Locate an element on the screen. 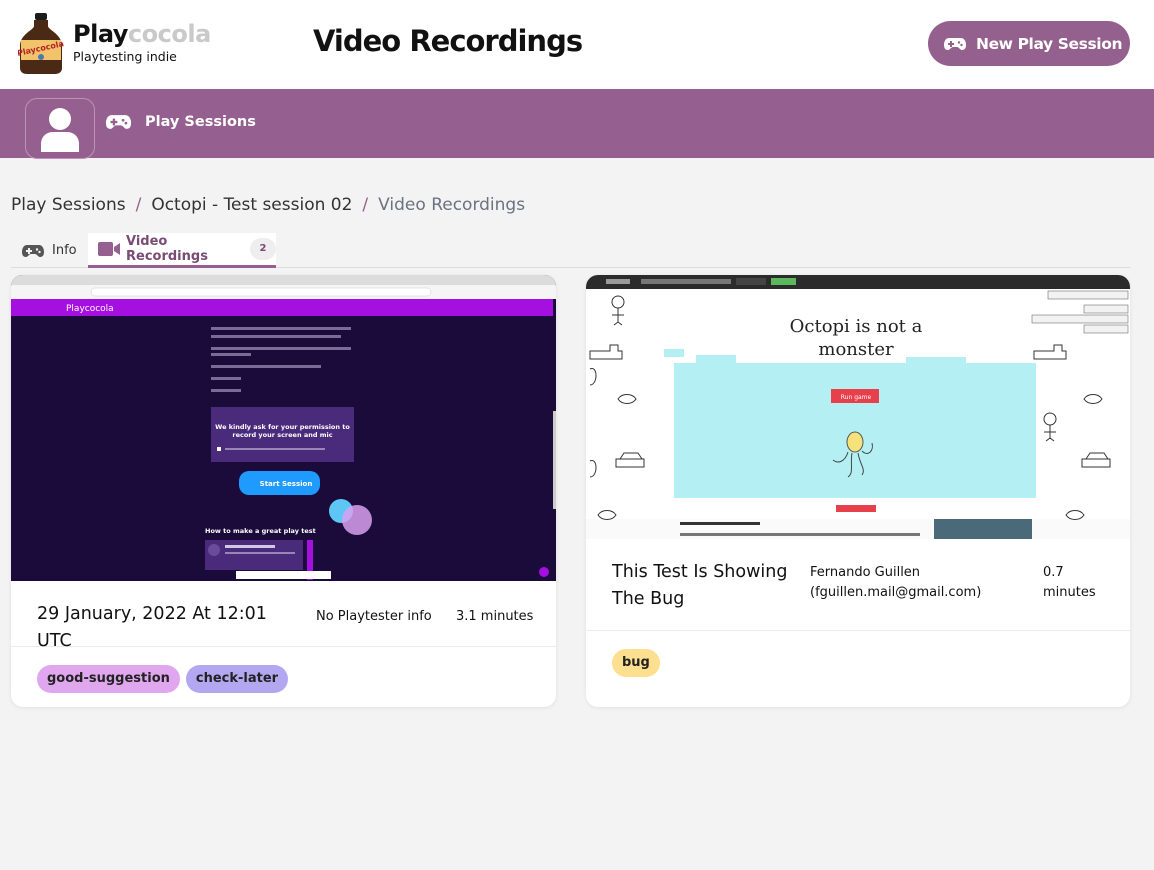  recording-duration: 3.1 minutes is located at coordinates (495, 616).